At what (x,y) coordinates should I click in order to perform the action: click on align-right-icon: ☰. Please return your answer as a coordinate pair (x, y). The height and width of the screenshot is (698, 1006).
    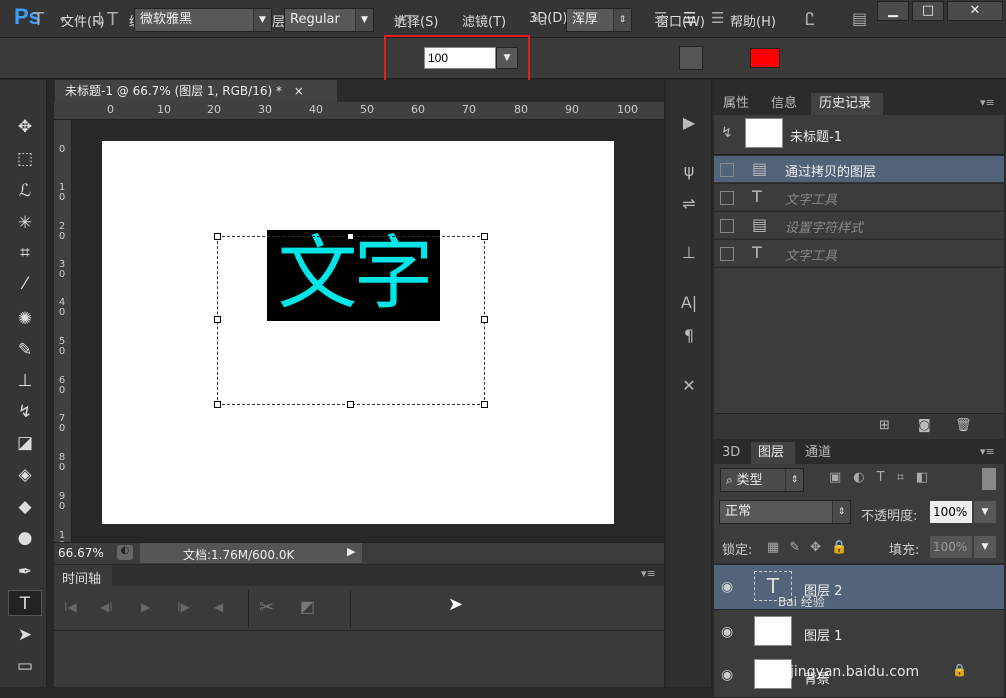
    Looking at the image, I should click on (717, 18).